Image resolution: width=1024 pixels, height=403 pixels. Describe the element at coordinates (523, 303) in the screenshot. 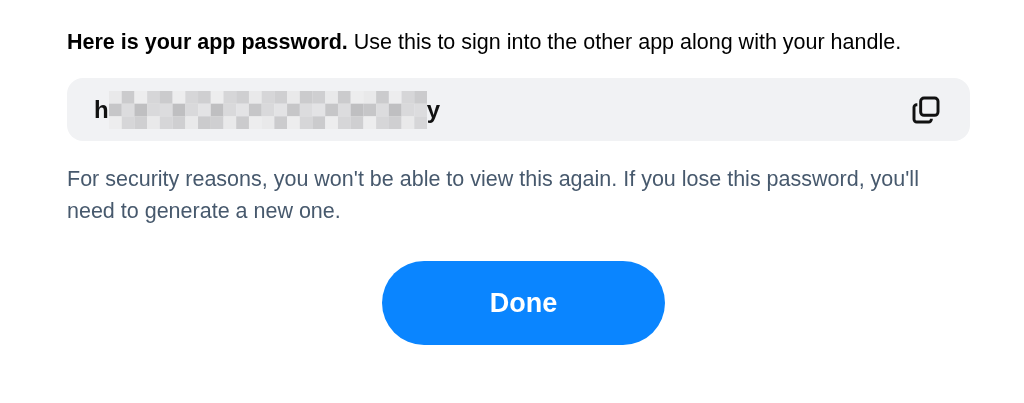

I see `done-button: Done` at that location.